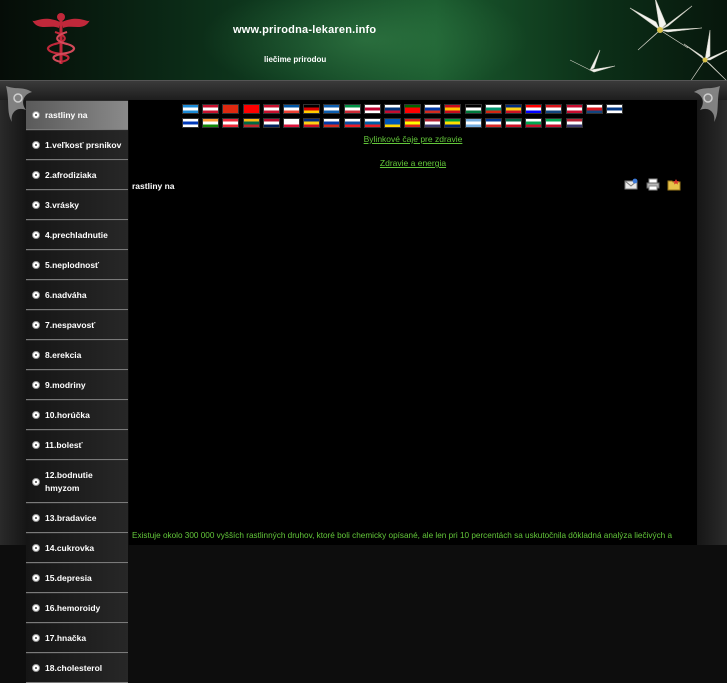 The width and height of the screenshot is (727, 683). I want to click on sidebar-item-label: 7.nespavosť, so click(70, 325).